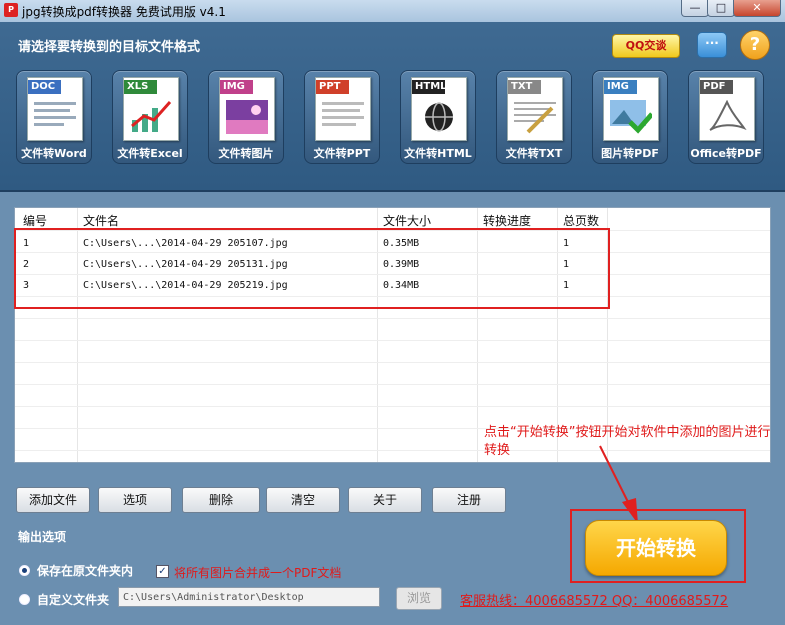  What do you see at coordinates (124, 12) in the screenshot?
I see `window-title: jpg转换成pdf转换器 免费试用版 v4.1` at bounding box center [124, 12].